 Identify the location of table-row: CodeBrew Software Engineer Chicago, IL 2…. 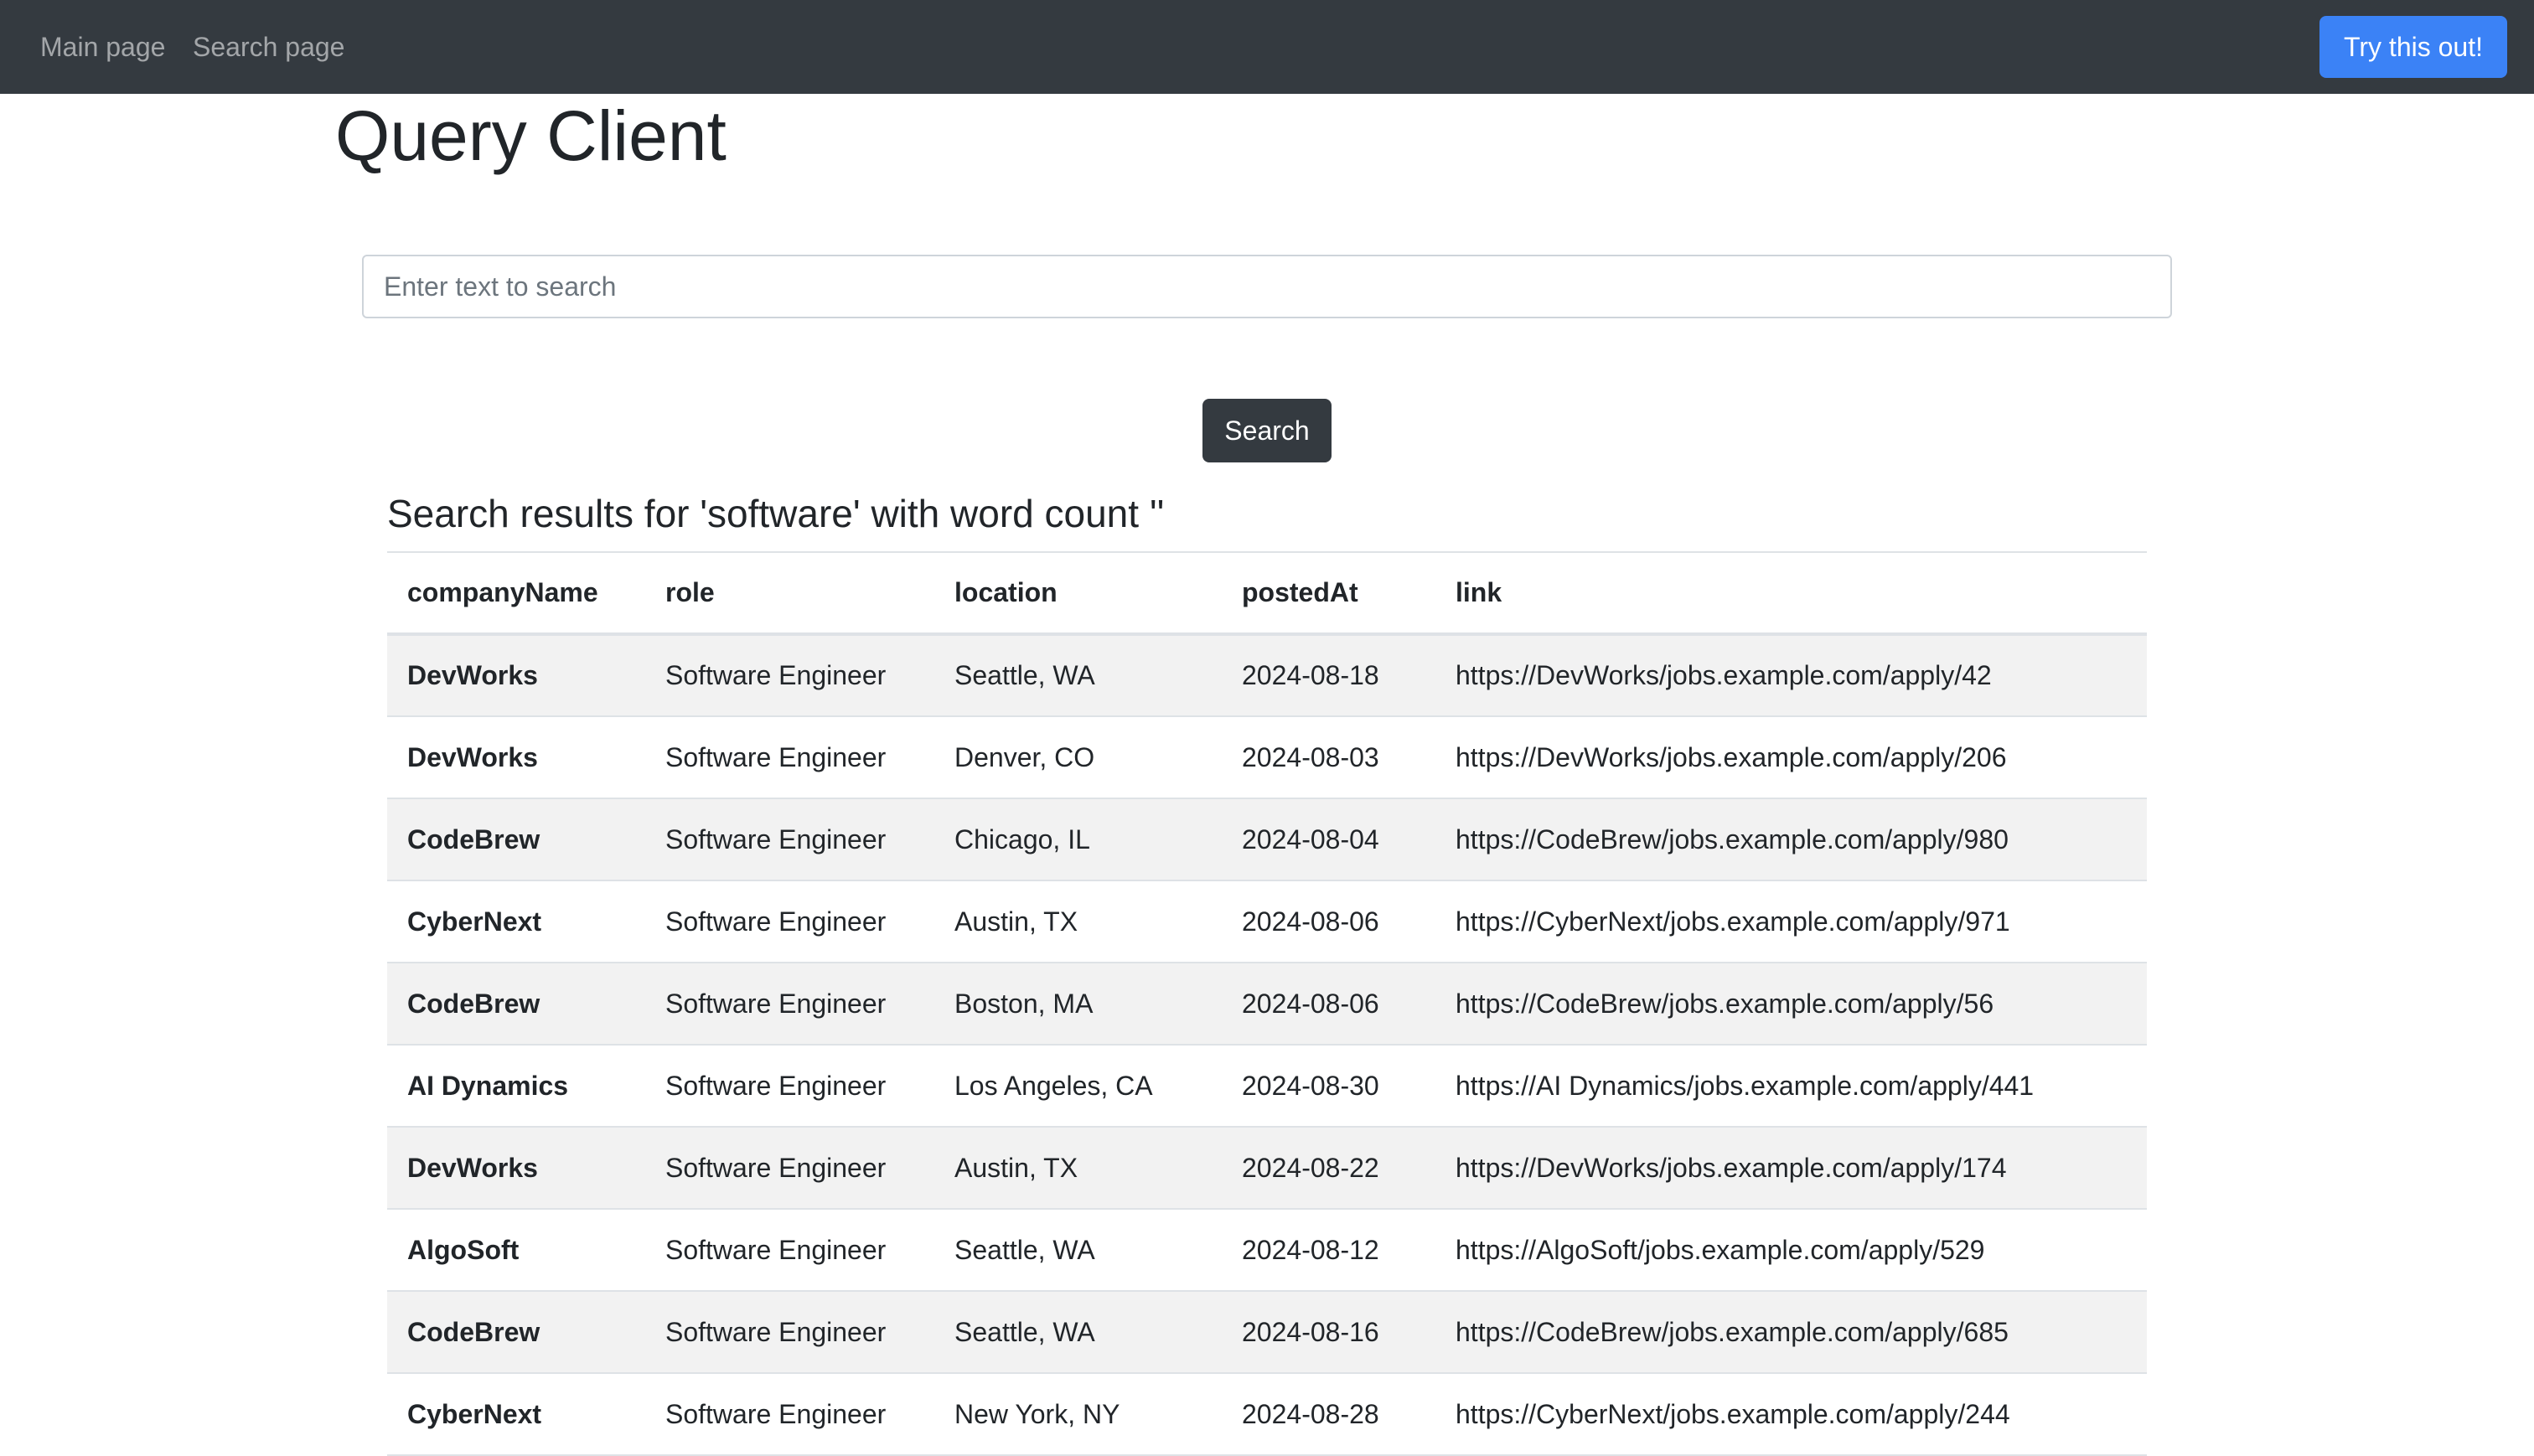
(1267, 839).